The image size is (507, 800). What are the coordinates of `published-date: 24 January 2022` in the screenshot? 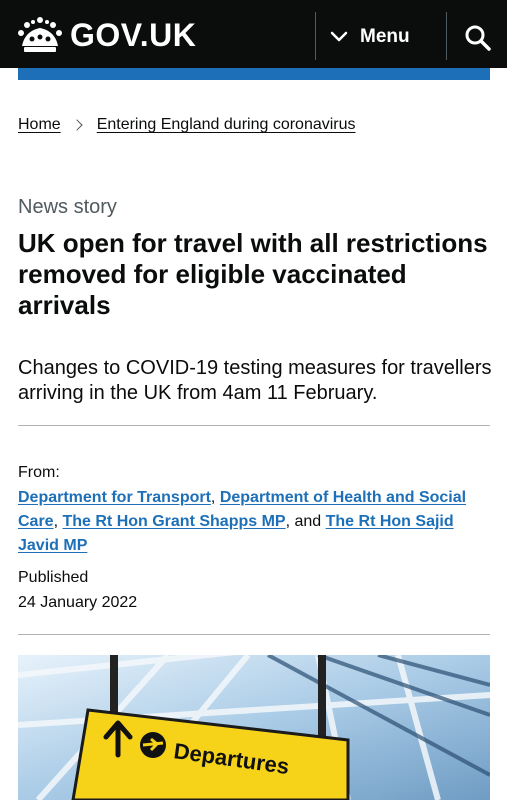 It's located at (78, 602).